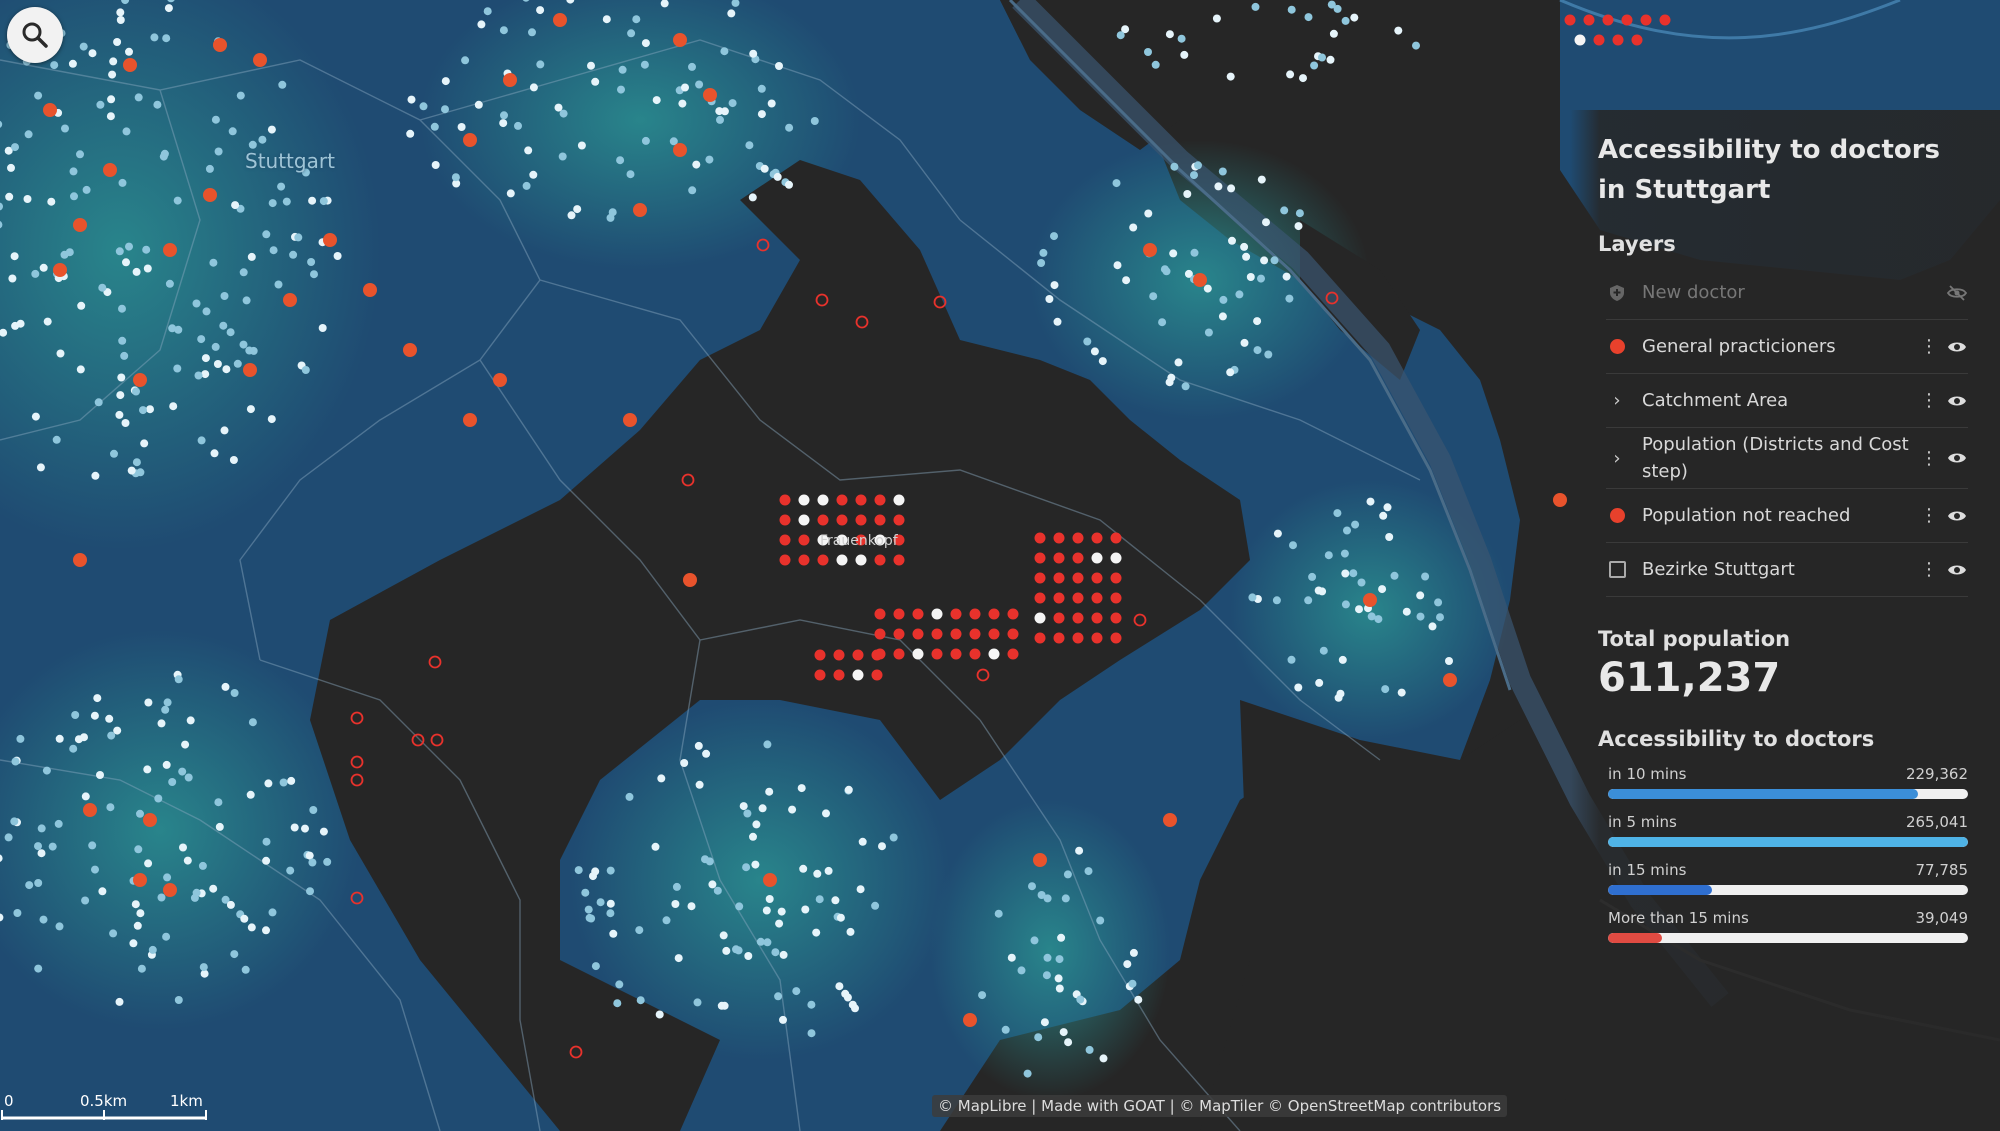  What do you see at coordinates (1788, 830) in the screenshot?
I see `accessibility-row: in 5 mins 265,041` at bounding box center [1788, 830].